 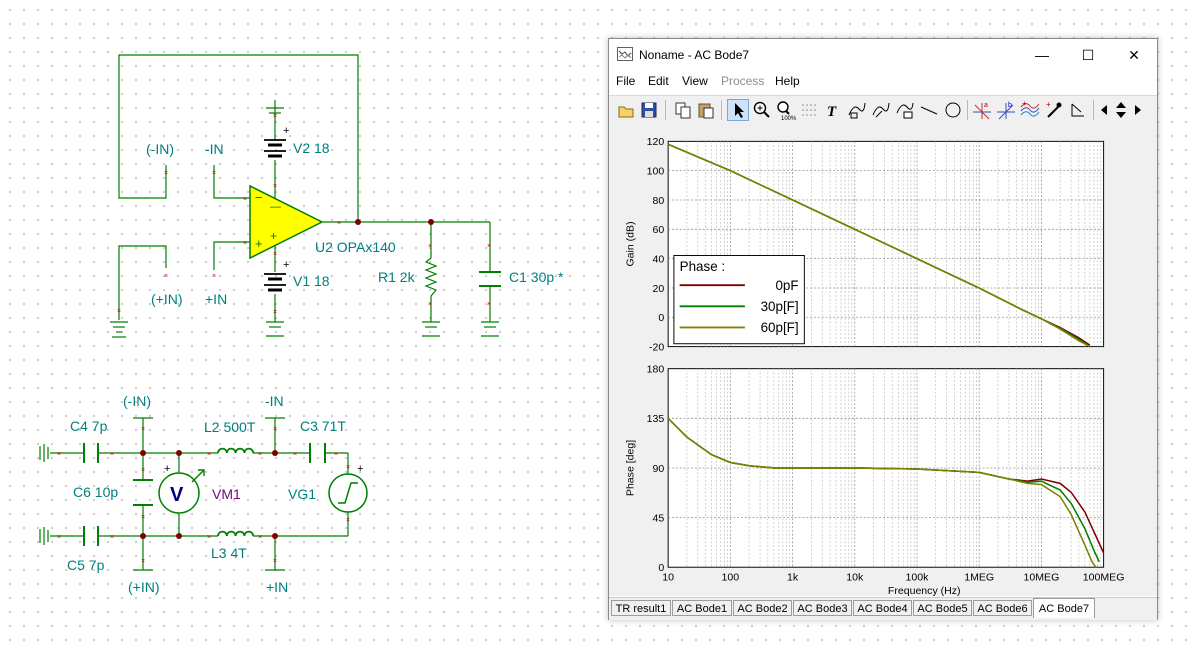 What do you see at coordinates (177, 495) in the screenshot?
I see `voltmeter-v-icon: V` at bounding box center [177, 495].